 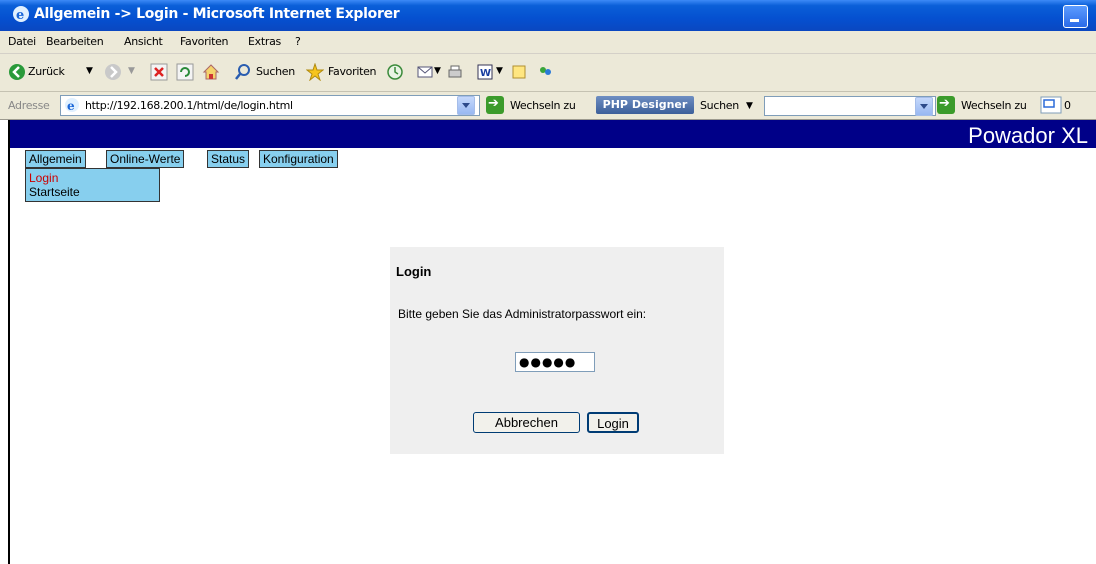 I want to click on ie-icon: e, so click(x=21, y=14).